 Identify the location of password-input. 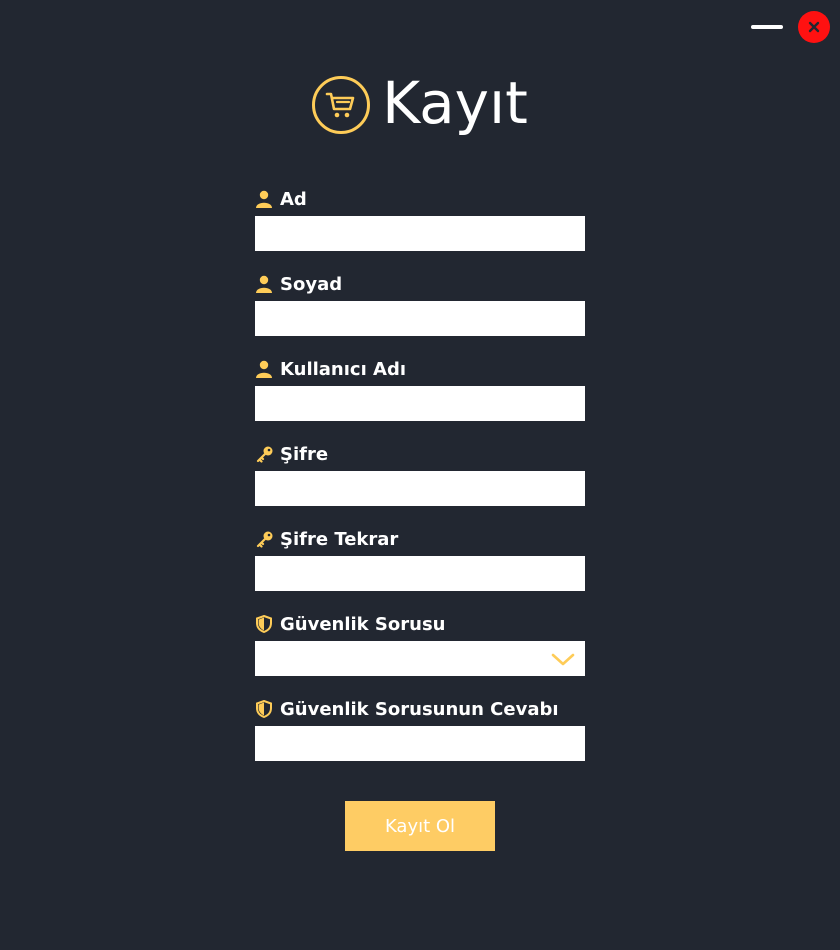
(420, 488).